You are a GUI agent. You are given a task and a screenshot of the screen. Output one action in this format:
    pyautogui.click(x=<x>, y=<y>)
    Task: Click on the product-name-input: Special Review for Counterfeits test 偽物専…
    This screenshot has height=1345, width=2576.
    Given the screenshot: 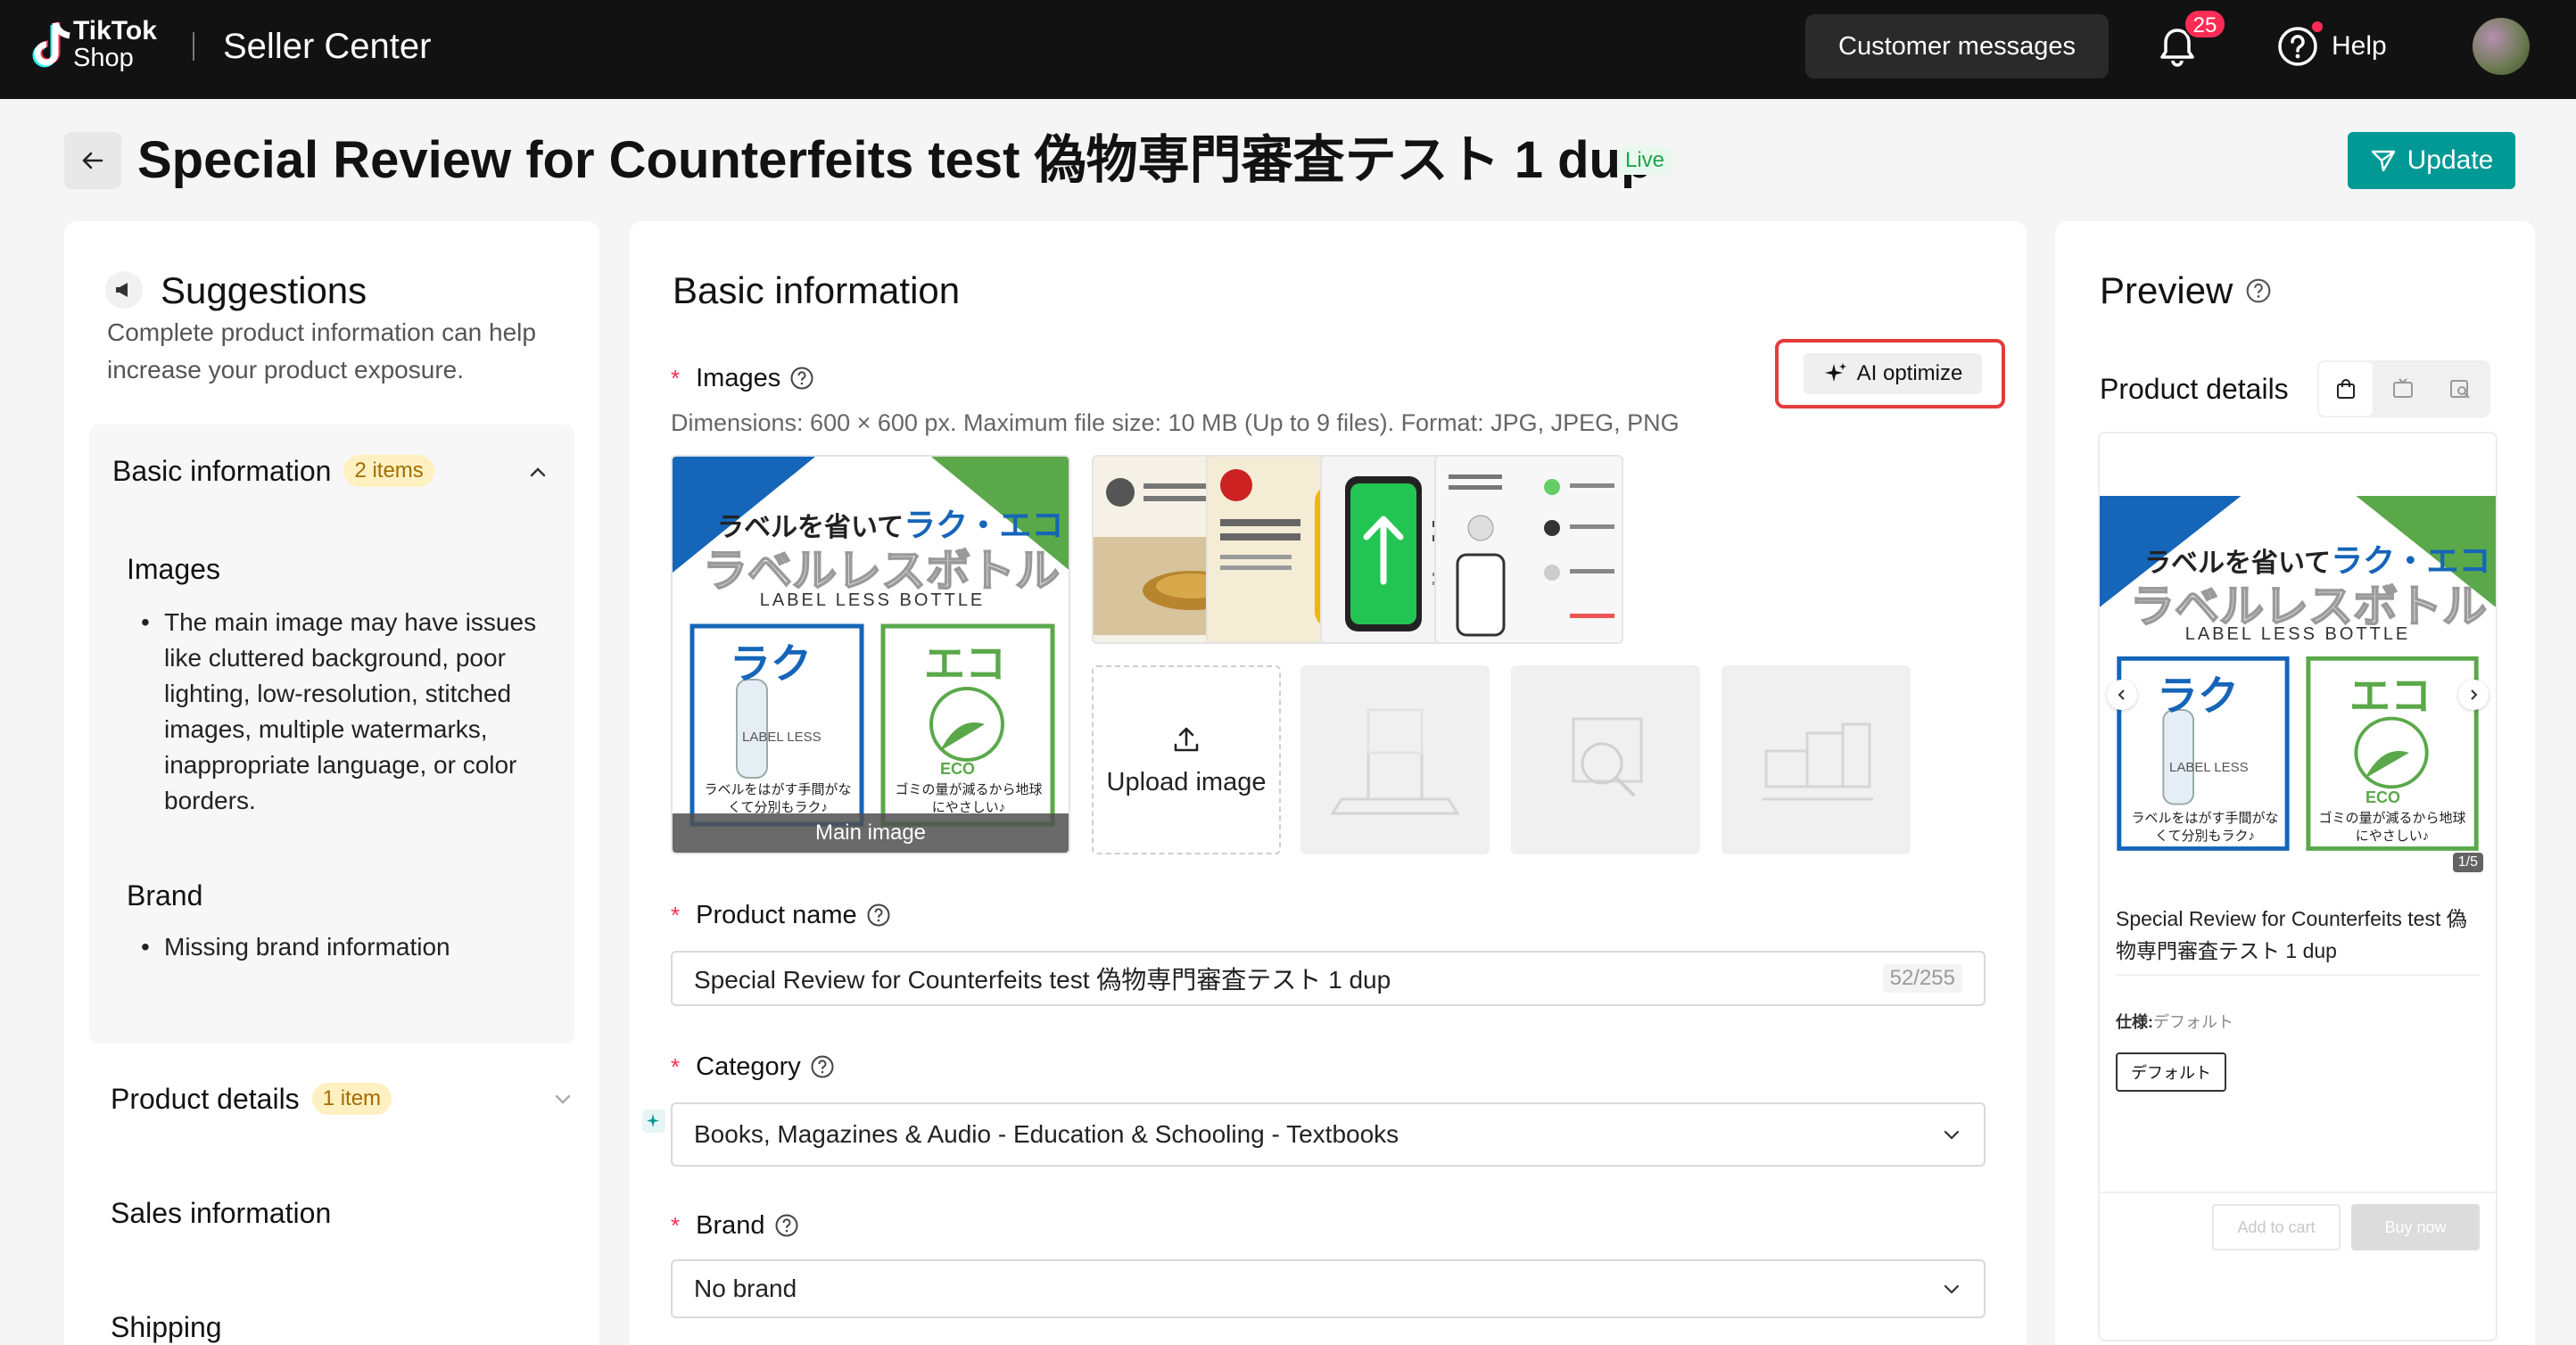 What is the action you would take?
    pyautogui.click(x=1329, y=978)
    